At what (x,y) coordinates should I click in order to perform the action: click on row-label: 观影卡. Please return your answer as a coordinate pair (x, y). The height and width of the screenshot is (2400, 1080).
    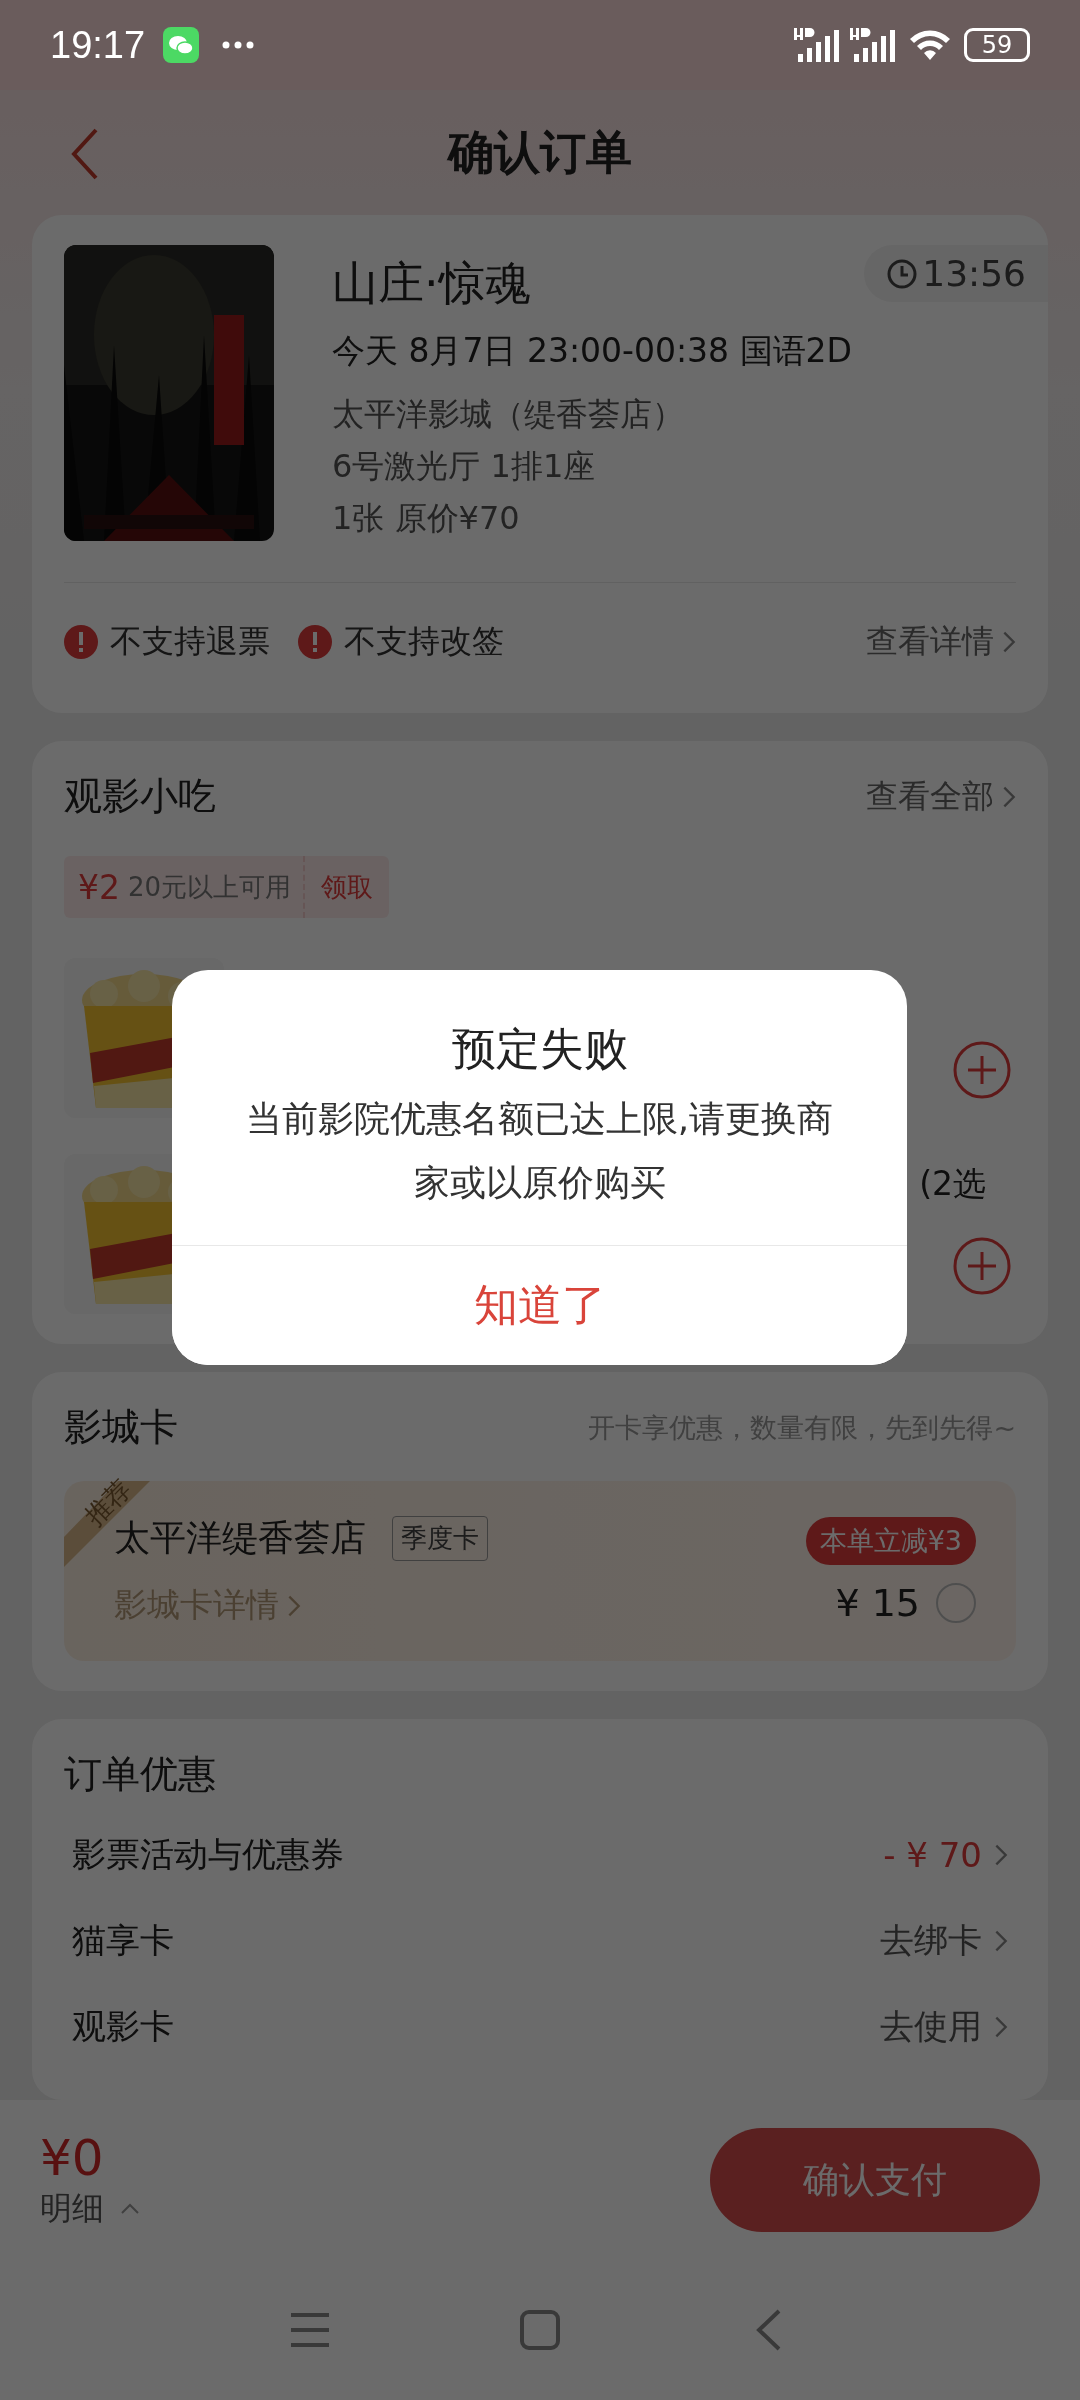
    Looking at the image, I should click on (123, 2026).